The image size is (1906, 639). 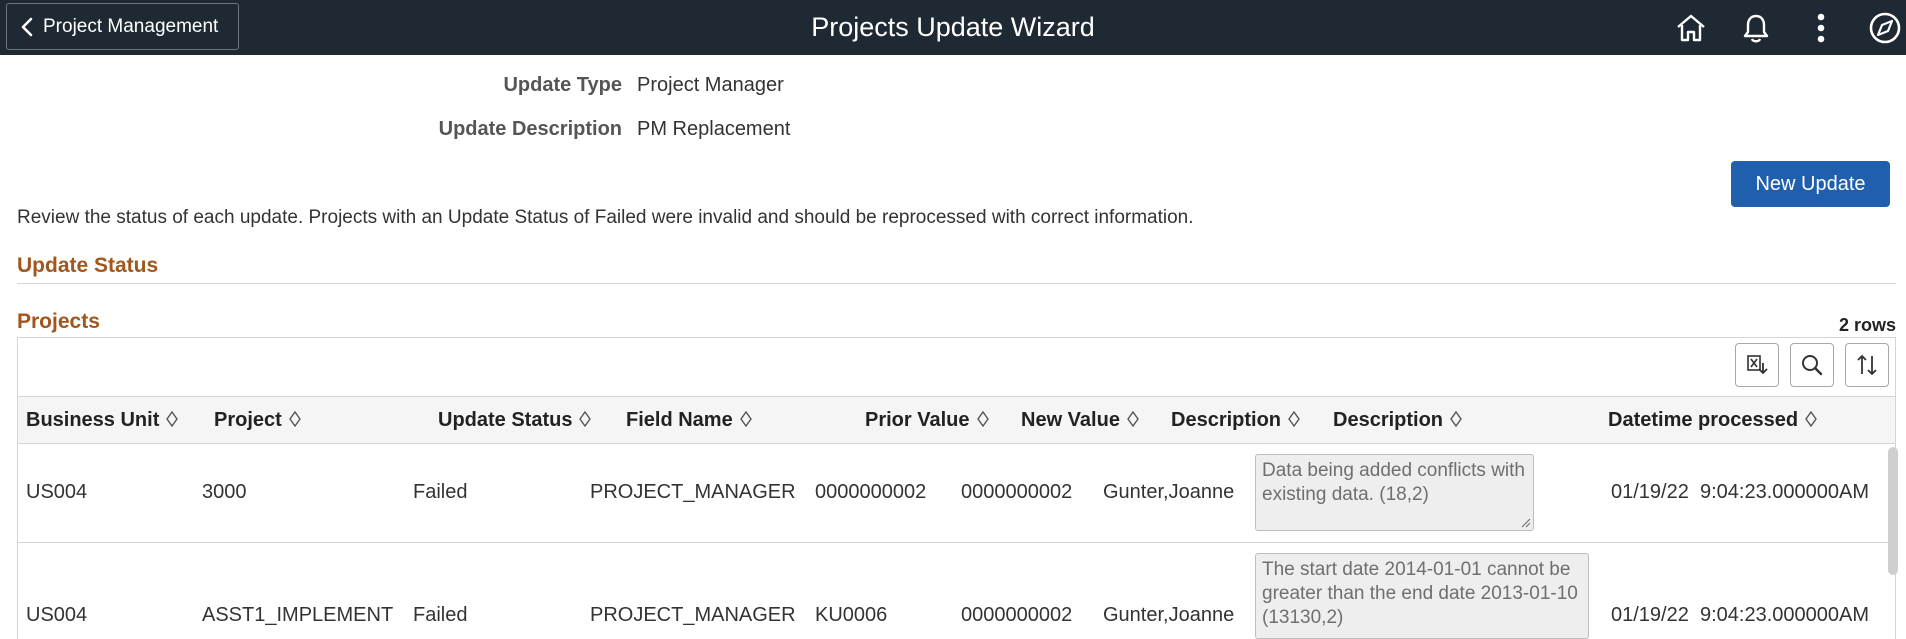 I want to click on cell-prior-value: KU0006, so click(x=851, y=615).